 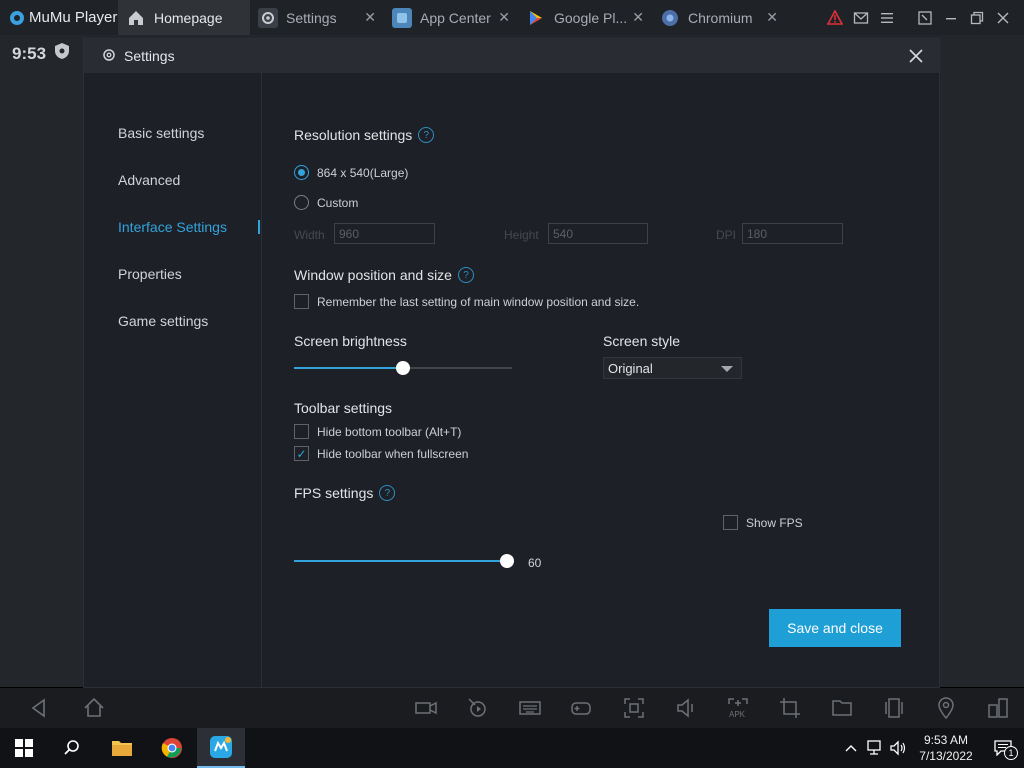 I want to click on network-icon, so click(x=874, y=748).